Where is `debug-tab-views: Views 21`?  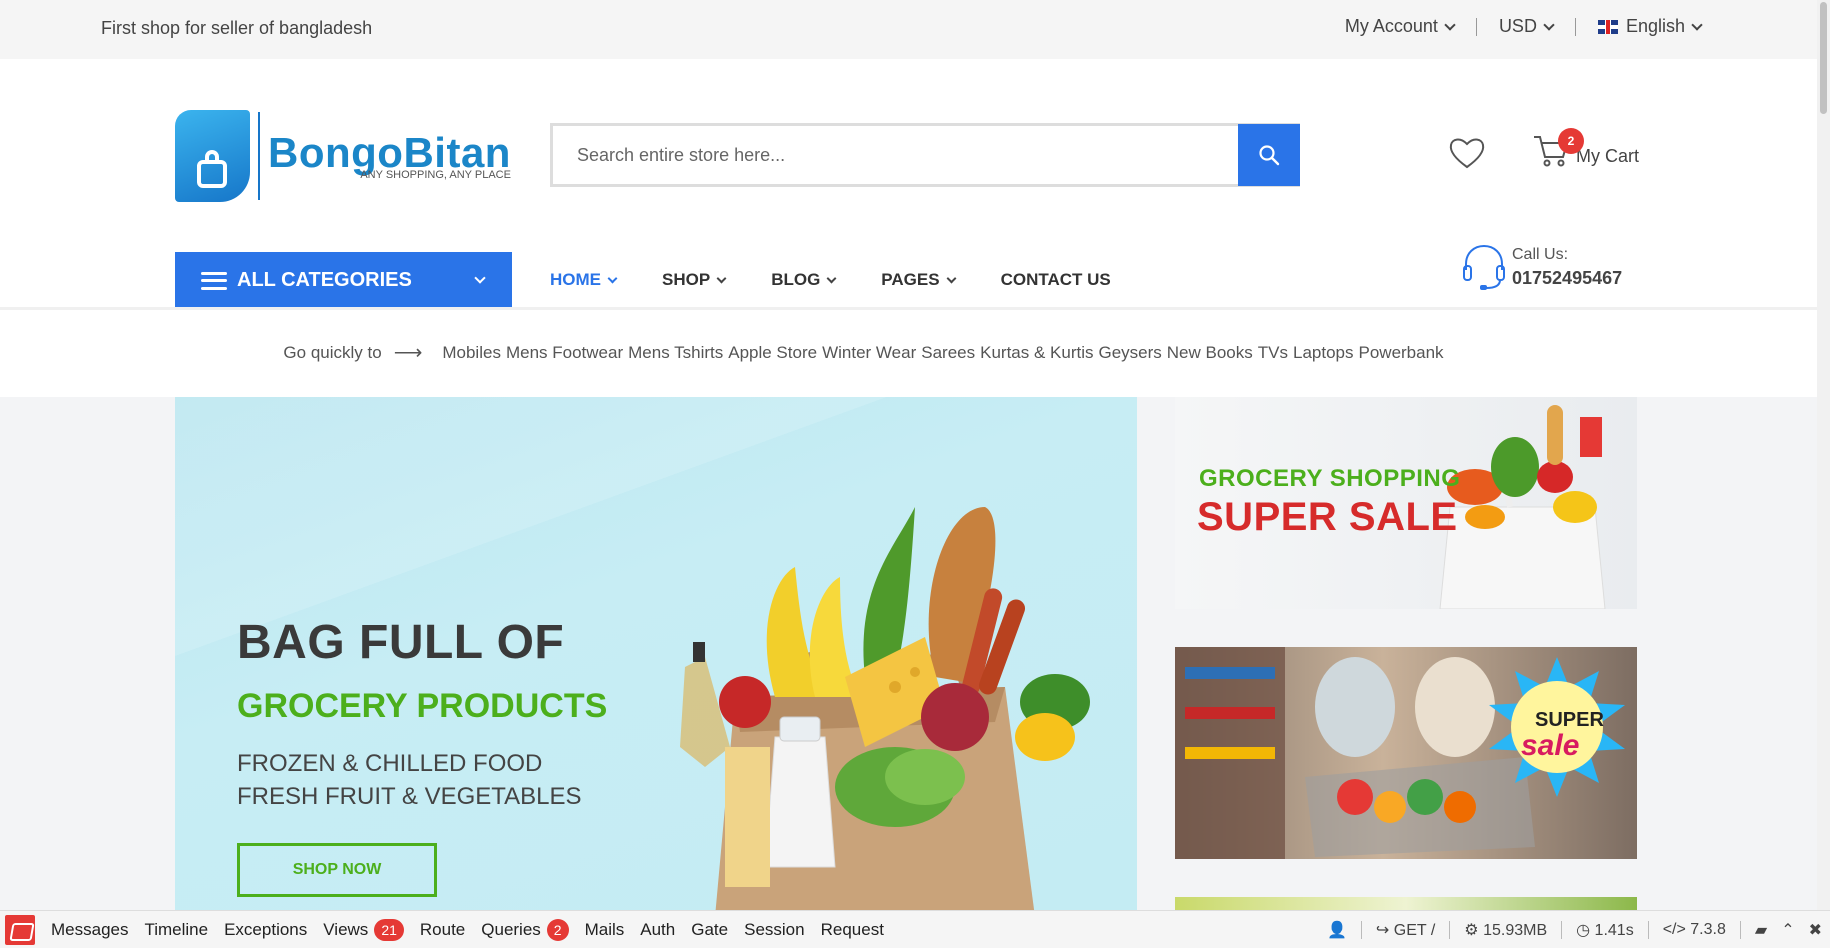 debug-tab-views: Views 21 is located at coordinates (363, 929).